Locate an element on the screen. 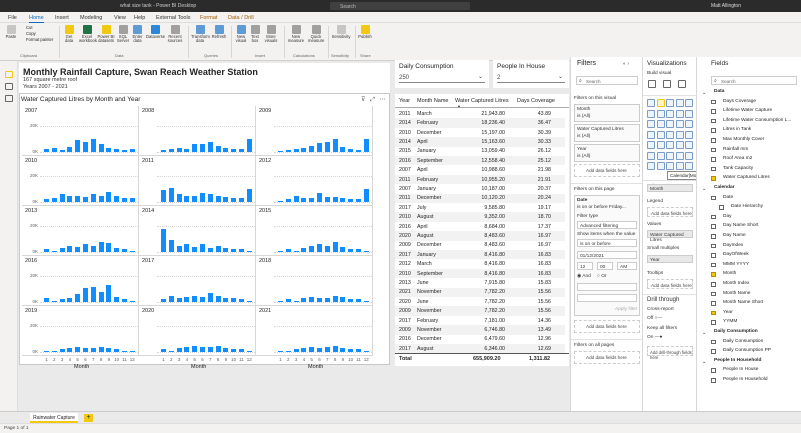 The height and width of the screenshot is (433, 801). fields-tab-icon is located at coordinates (652, 84).